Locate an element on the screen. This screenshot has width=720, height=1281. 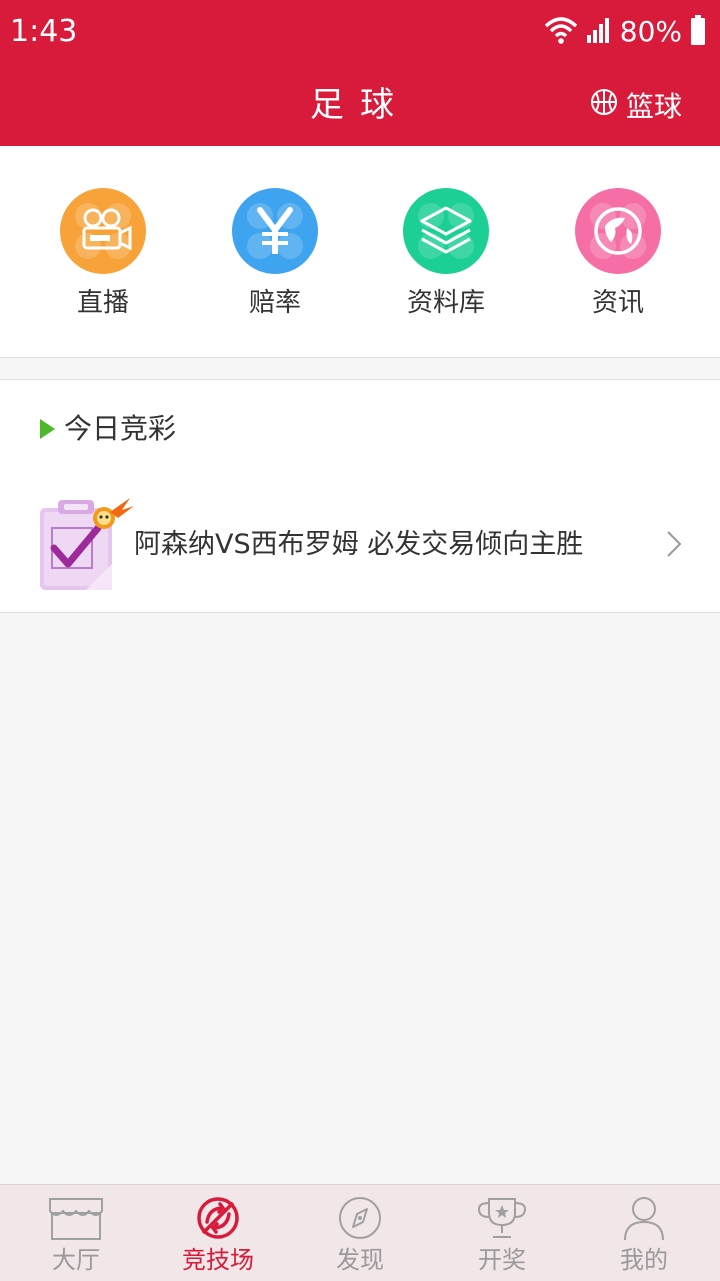
nav-item-arena: 竞技场 is located at coordinates (218, 1233).